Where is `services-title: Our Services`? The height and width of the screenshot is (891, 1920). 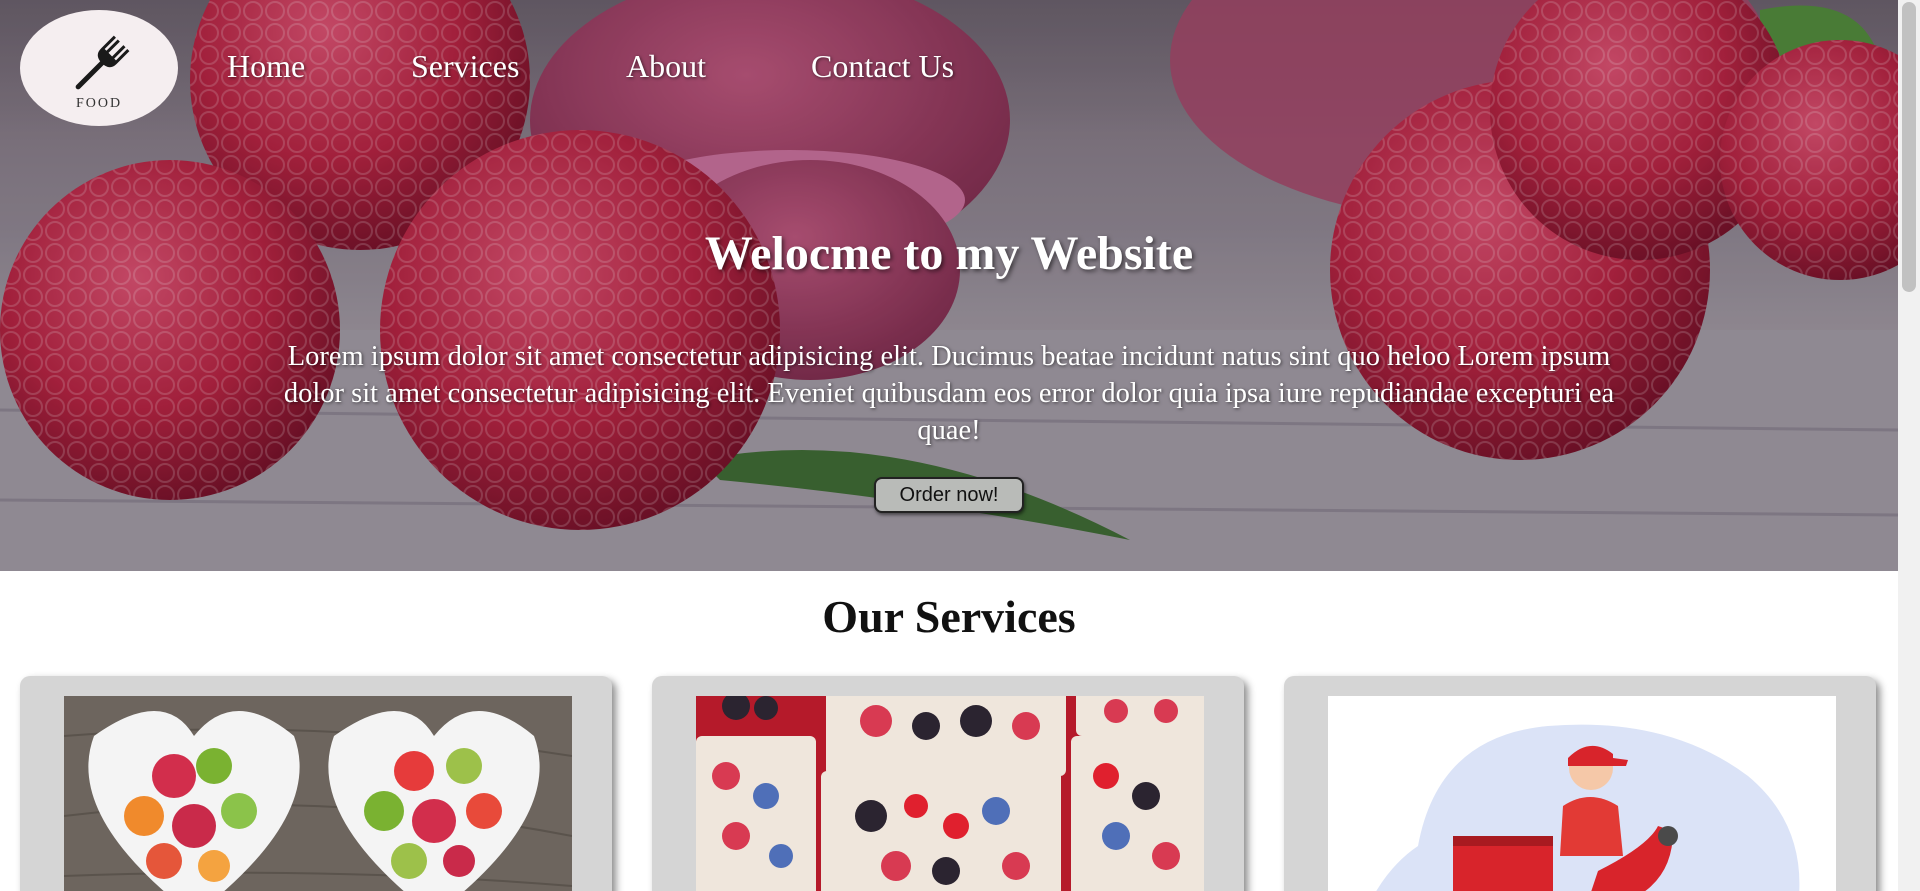 services-title: Our Services is located at coordinates (949, 616).